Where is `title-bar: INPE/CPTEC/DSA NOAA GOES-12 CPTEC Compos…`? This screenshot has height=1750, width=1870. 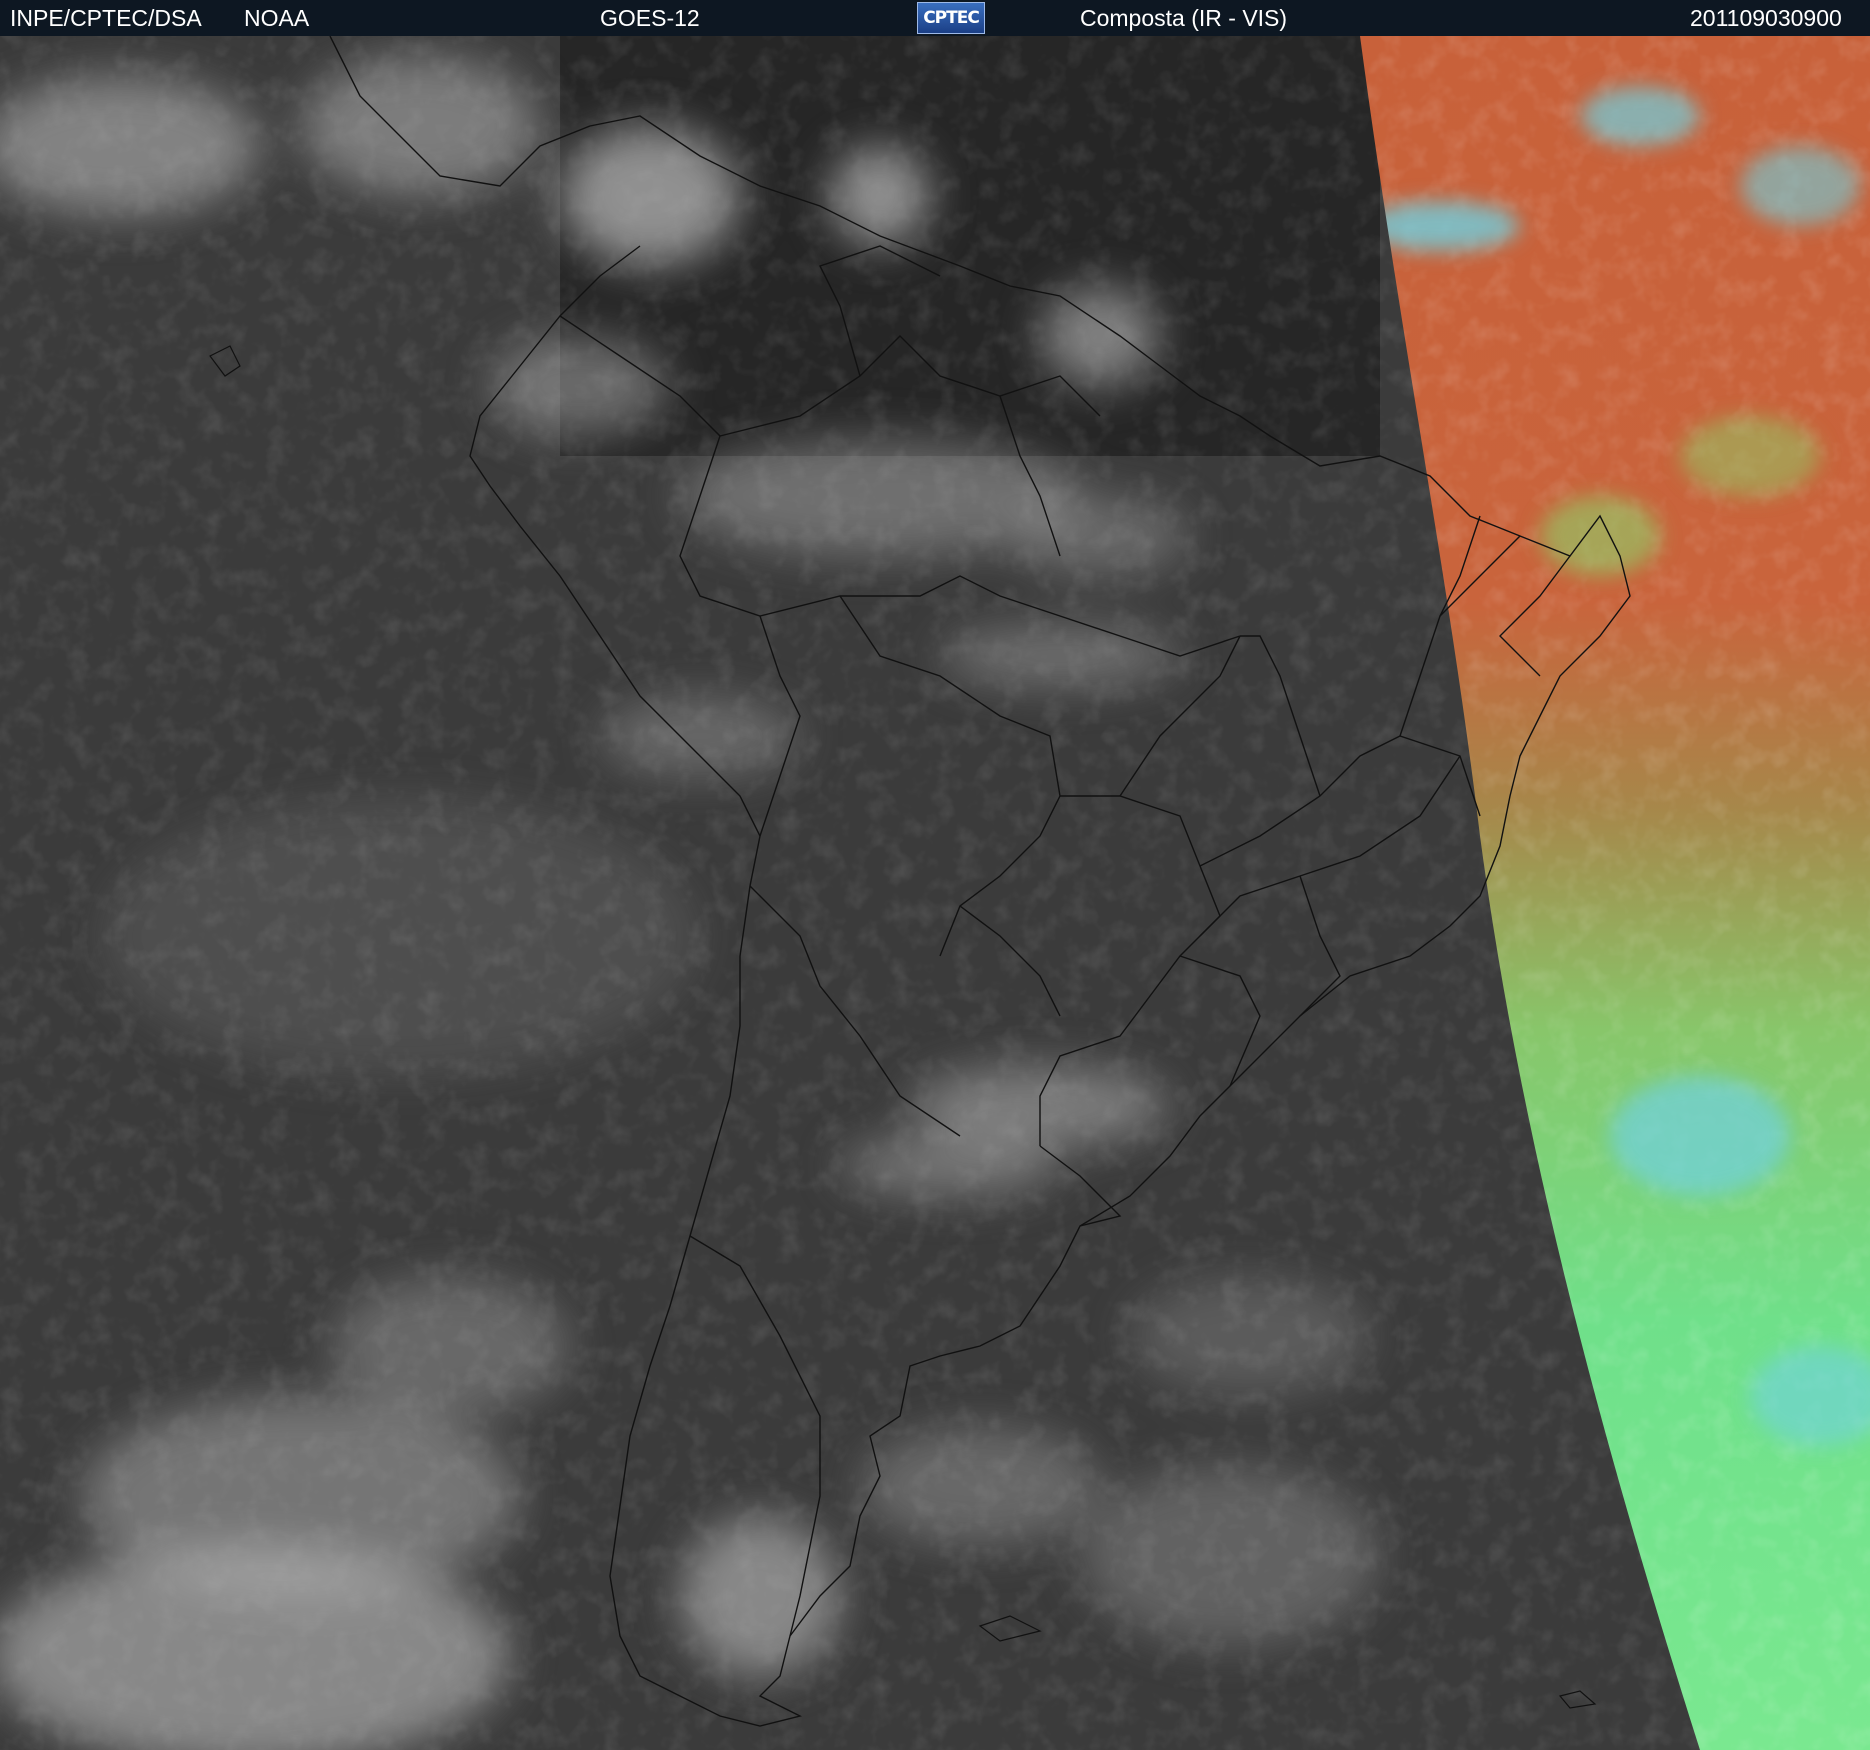 title-bar: INPE/CPTEC/DSA NOAA GOES-12 CPTEC Compos… is located at coordinates (935, 18).